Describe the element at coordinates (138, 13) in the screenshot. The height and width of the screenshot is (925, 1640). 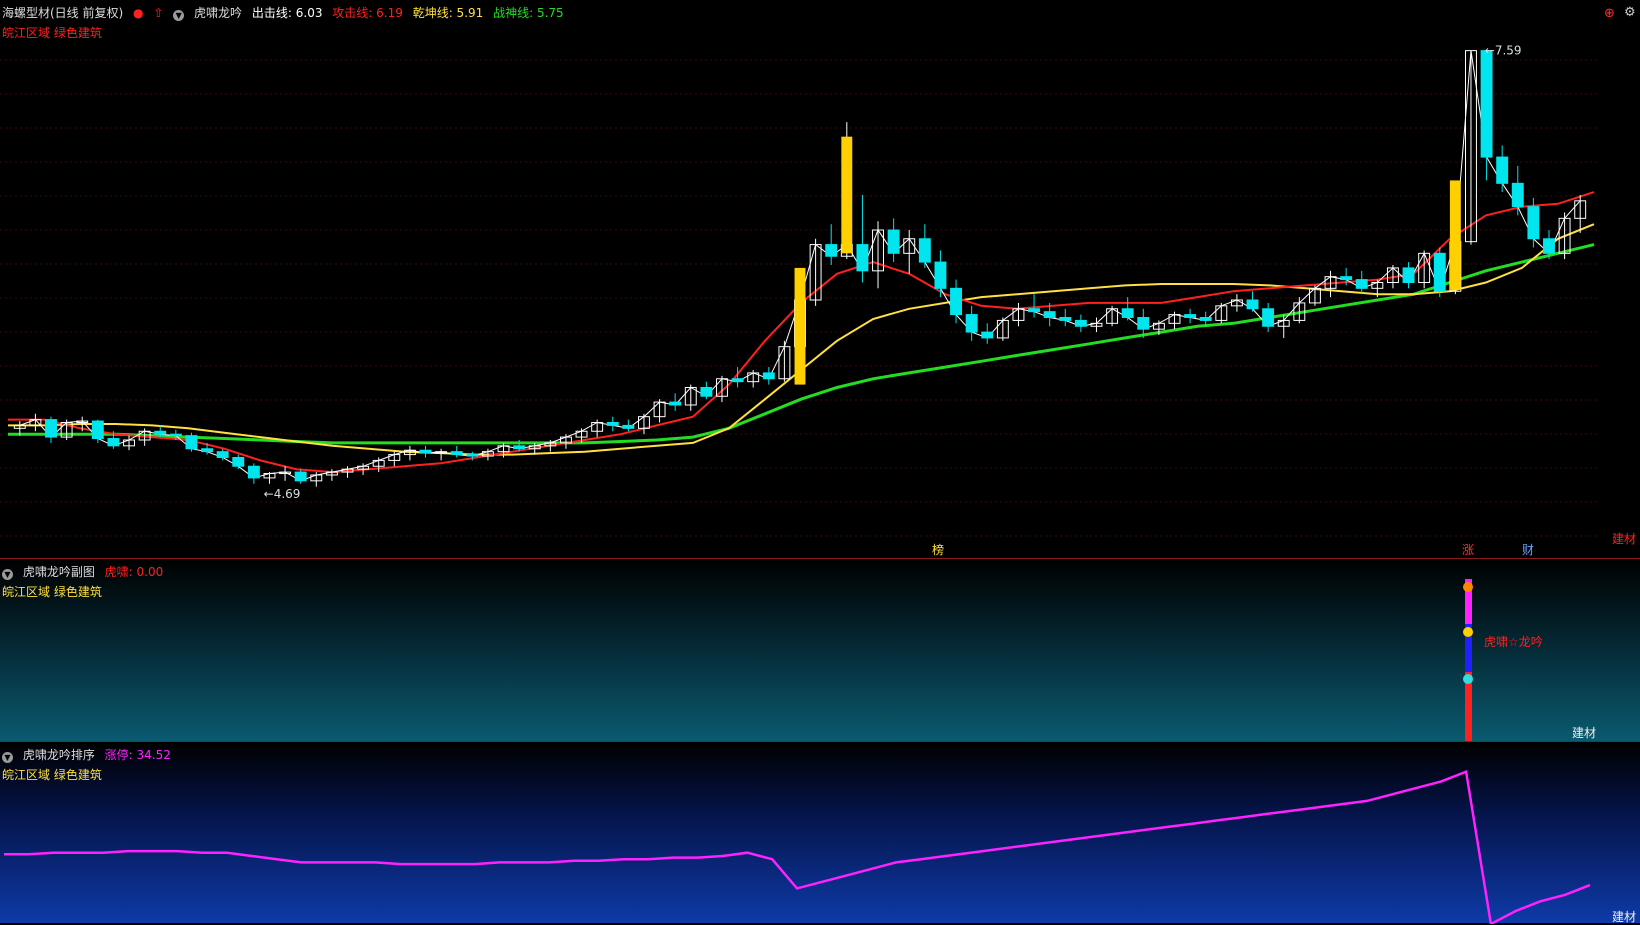
I see `red-marker-icon: ●` at that location.